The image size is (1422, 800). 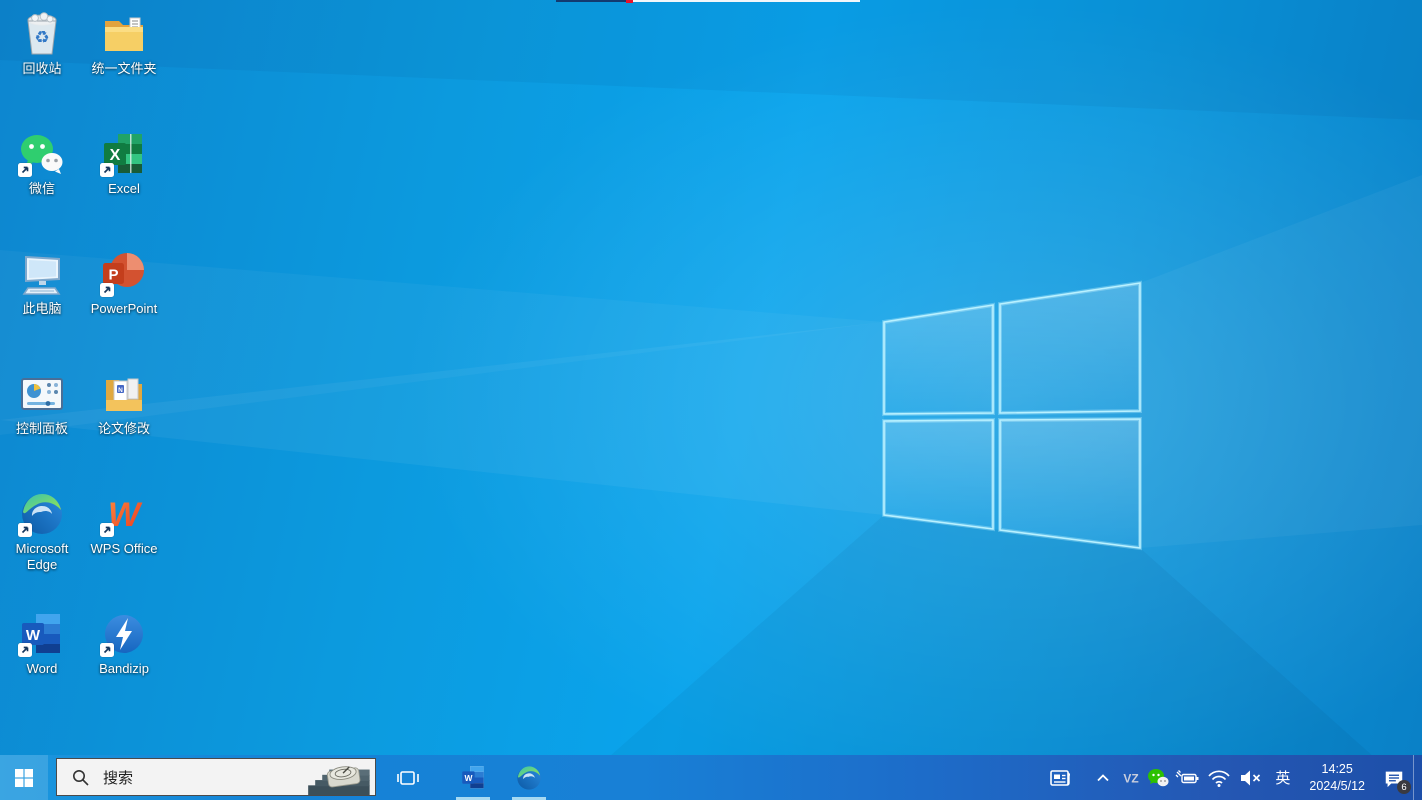 I want to click on desktop-icon-this-pc: 此电脑, so click(x=42, y=283).